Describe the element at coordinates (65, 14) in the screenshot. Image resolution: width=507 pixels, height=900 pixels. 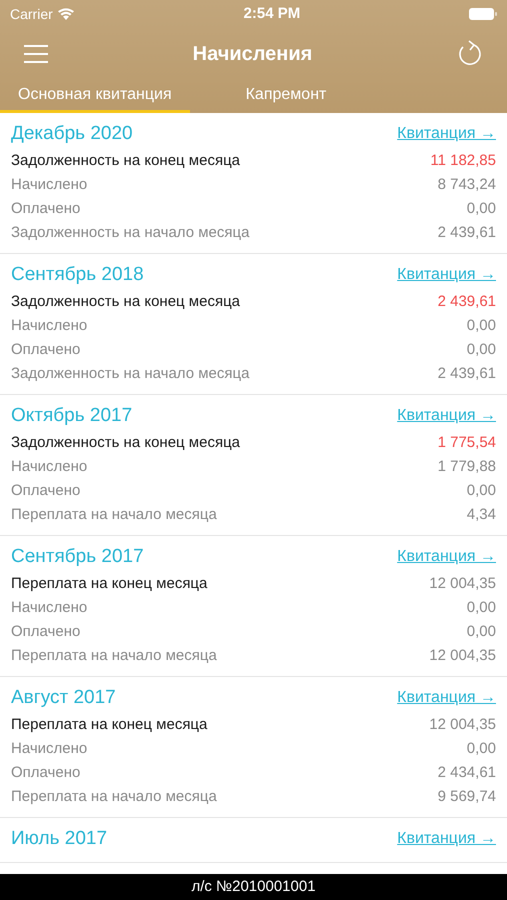
I see `wifi-icon` at that location.